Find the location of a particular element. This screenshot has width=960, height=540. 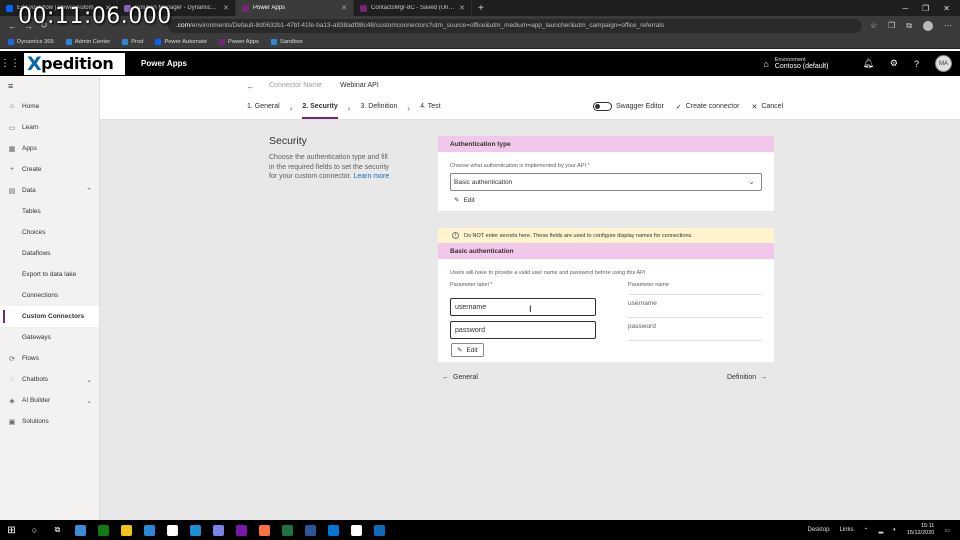

bookmark-item: Dynamics 365 is located at coordinates (31, 41).